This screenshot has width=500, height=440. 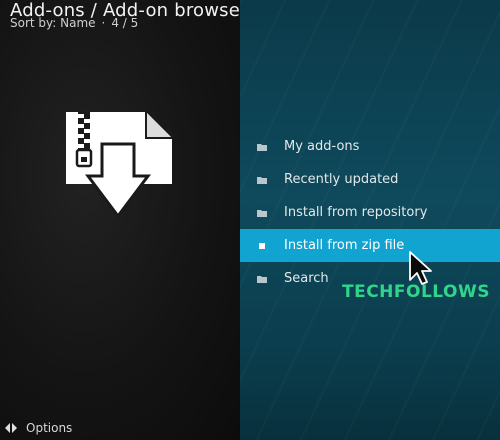 What do you see at coordinates (344, 245) in the screenshot?
I see `menu-item-label: Install from zip file` at bounding box center [344, 245].